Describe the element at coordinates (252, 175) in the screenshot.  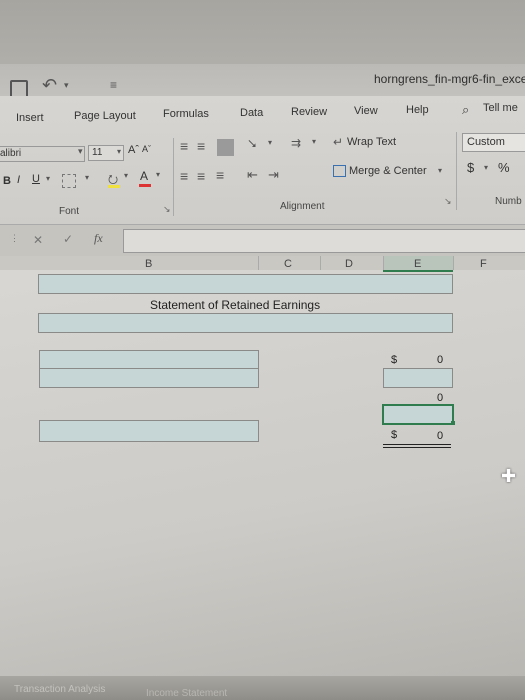
I see `decrease-indent-icon: ⇤` at that location.